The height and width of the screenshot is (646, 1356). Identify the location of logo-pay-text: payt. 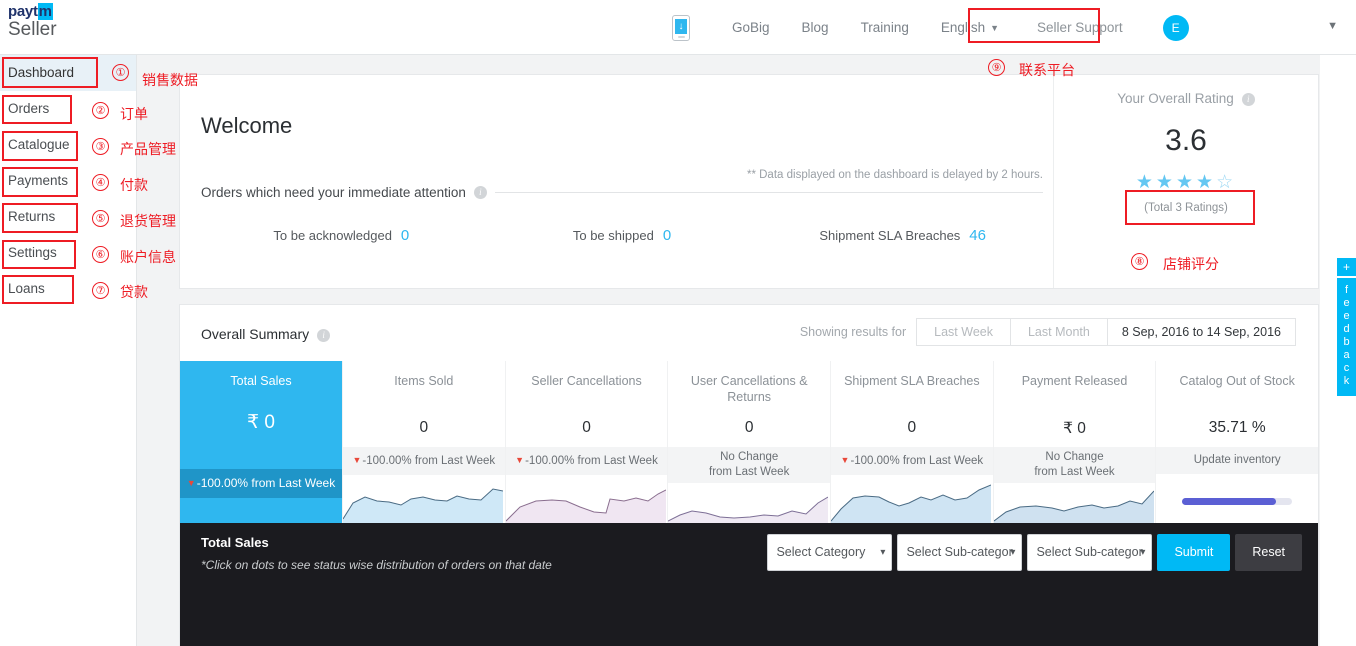
(23, 11).